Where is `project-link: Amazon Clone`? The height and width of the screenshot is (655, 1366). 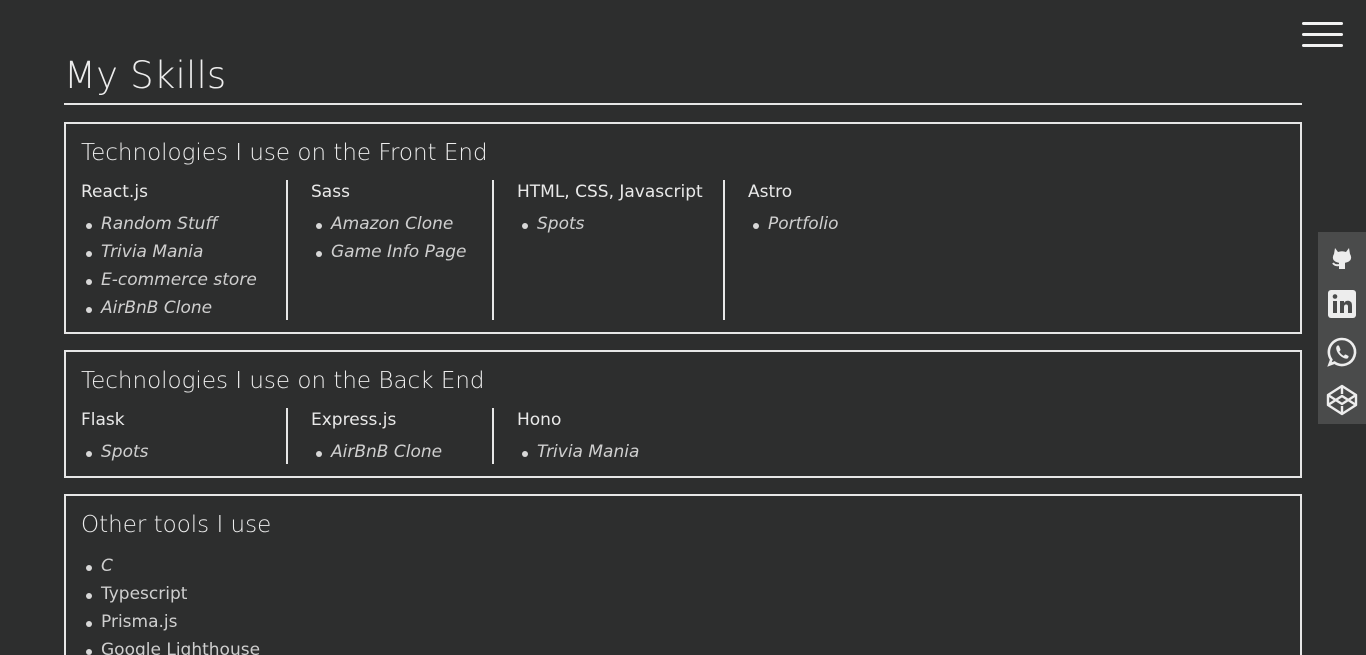
project-link: Amazon Clone is located at coordinates (389, 224).